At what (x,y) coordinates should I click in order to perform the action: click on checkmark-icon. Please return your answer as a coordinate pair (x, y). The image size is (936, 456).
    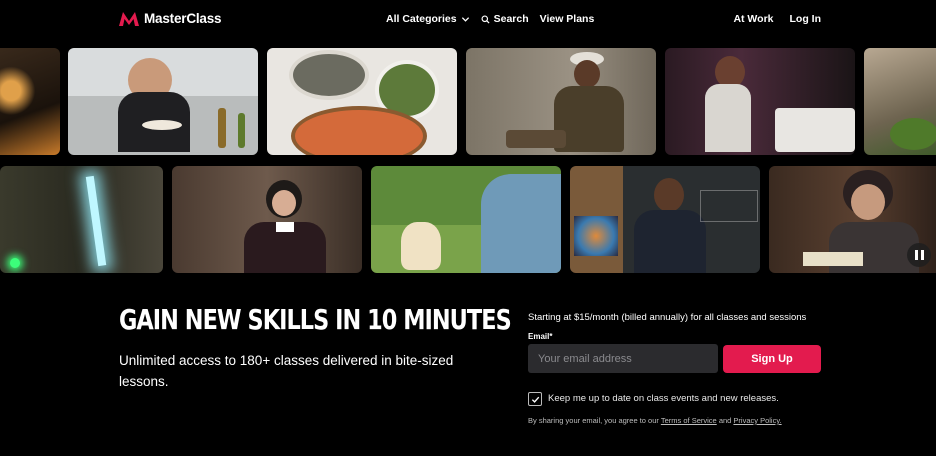
    Looking at the image, I should click on (535, 399).